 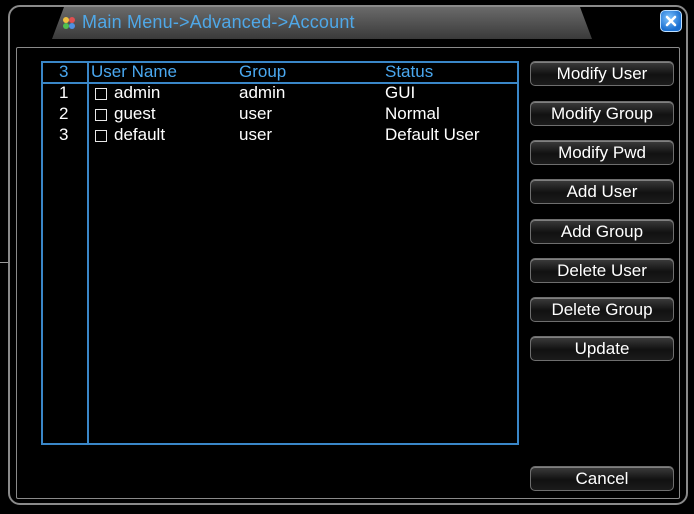 What do you see at coordinates (602, 191) in the screenshot?
I see `add-user-button: Add User` at bounding box center [602, 191].